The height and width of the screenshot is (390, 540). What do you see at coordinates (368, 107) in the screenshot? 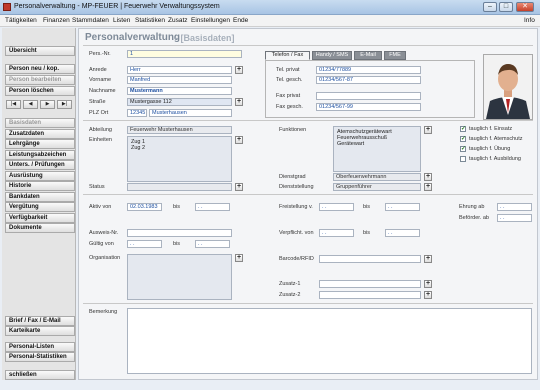
I see `fax-business-field: 01234/567-99` at bounding box center [368, 107].